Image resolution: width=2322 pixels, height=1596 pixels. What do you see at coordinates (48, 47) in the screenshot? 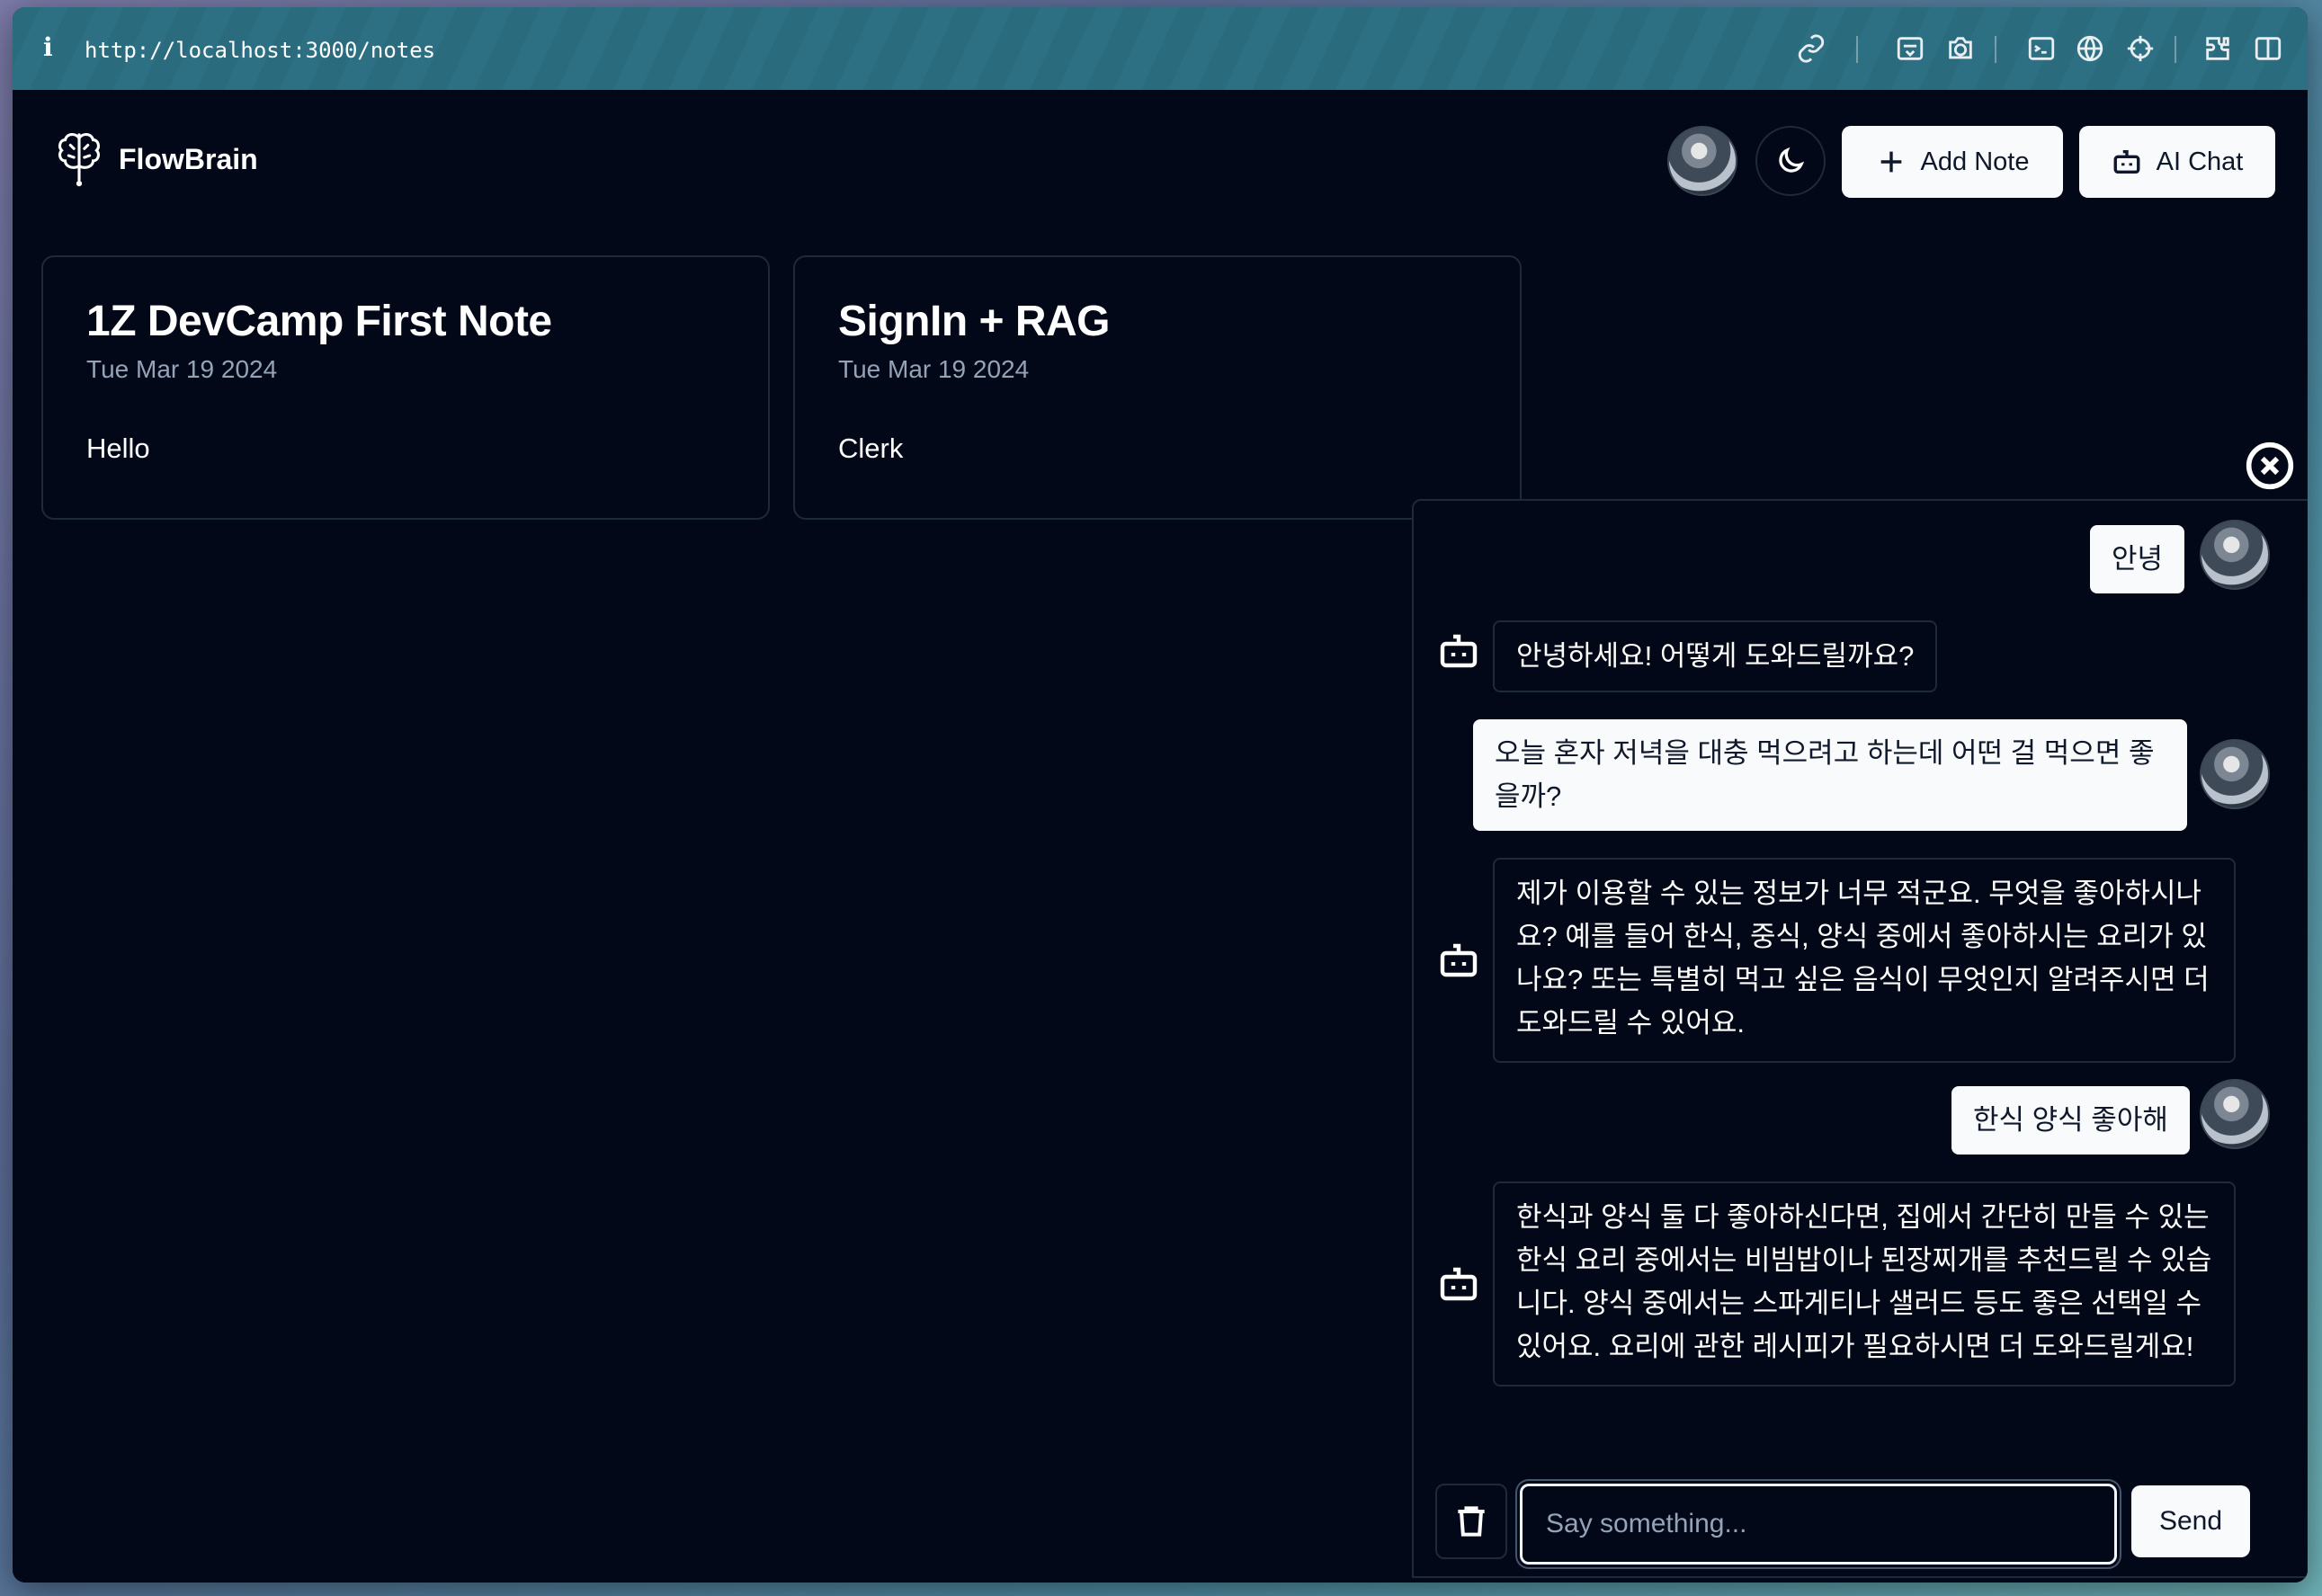
I see `info-icon: i` at bounding box center [48, 47].